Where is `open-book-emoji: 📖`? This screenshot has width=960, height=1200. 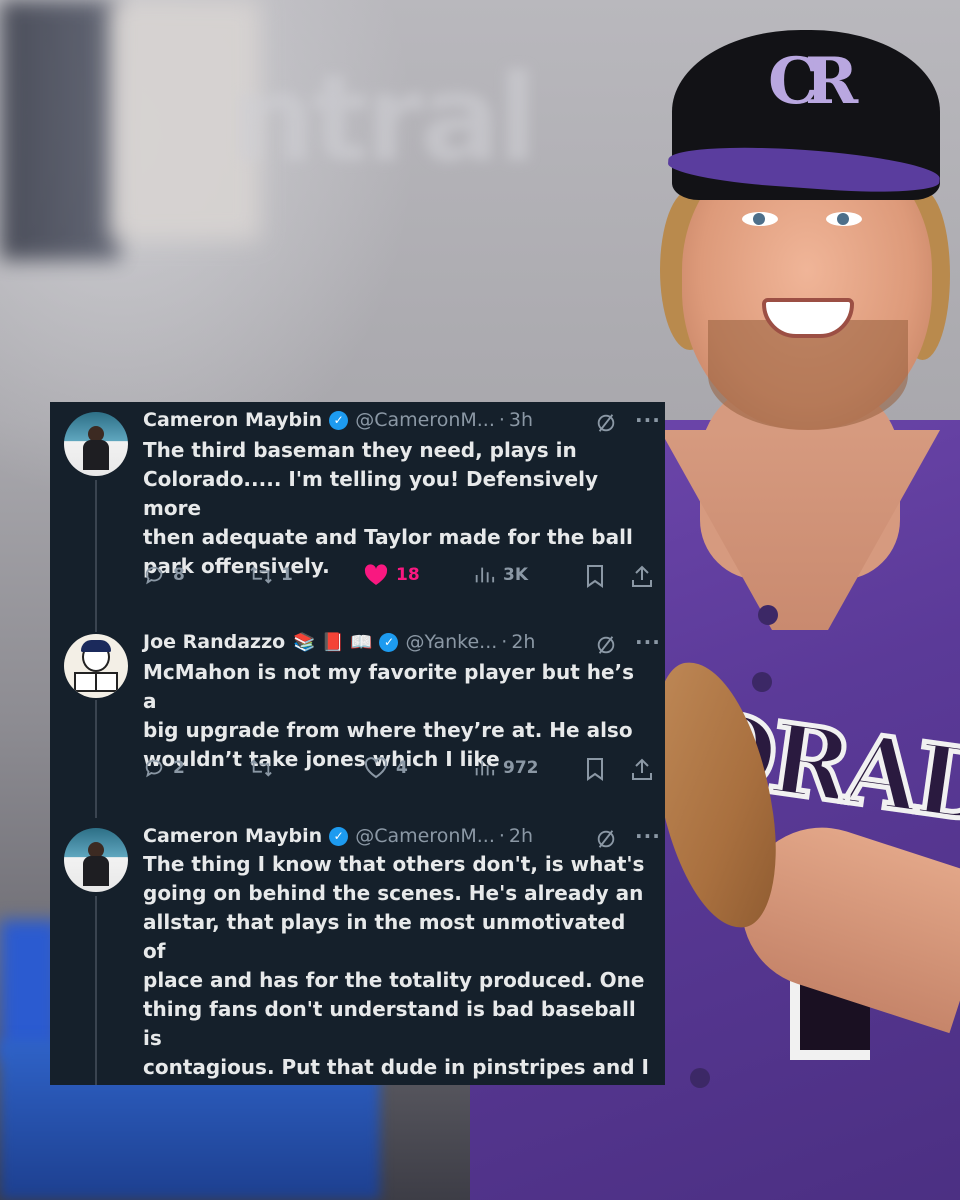
open-book-emoji: 📖 is located at coordinates (361, 642).